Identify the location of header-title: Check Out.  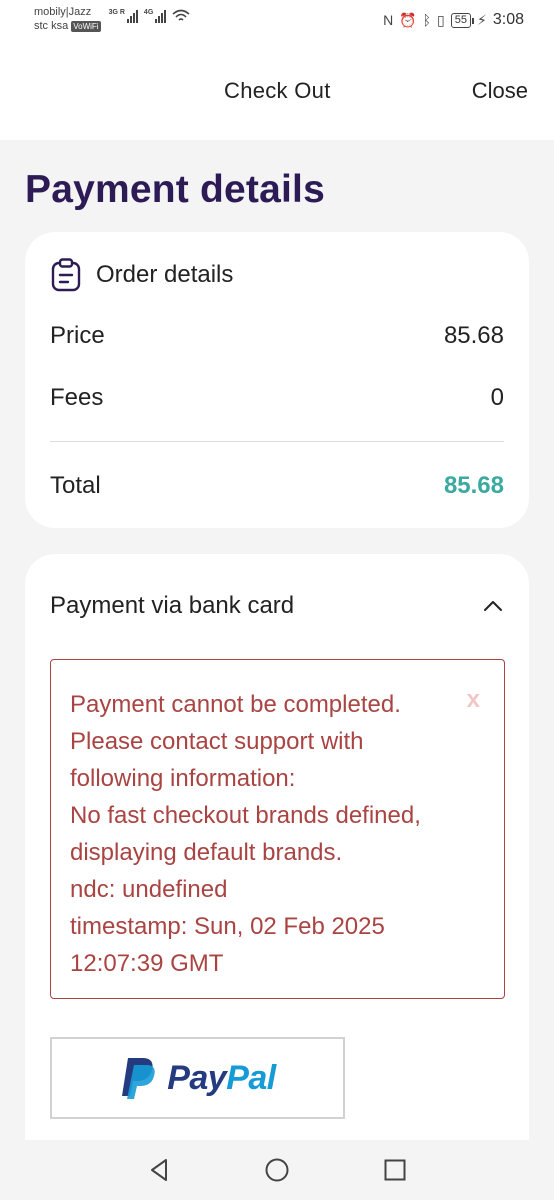
(277, 90).